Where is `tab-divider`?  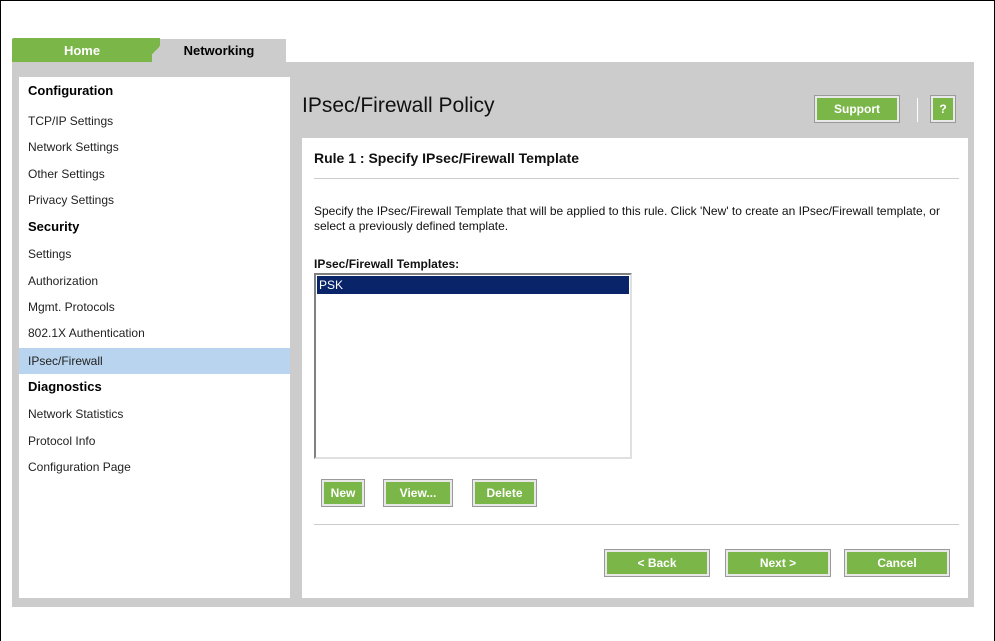
tab-divider is located at coordinates (156, 50).